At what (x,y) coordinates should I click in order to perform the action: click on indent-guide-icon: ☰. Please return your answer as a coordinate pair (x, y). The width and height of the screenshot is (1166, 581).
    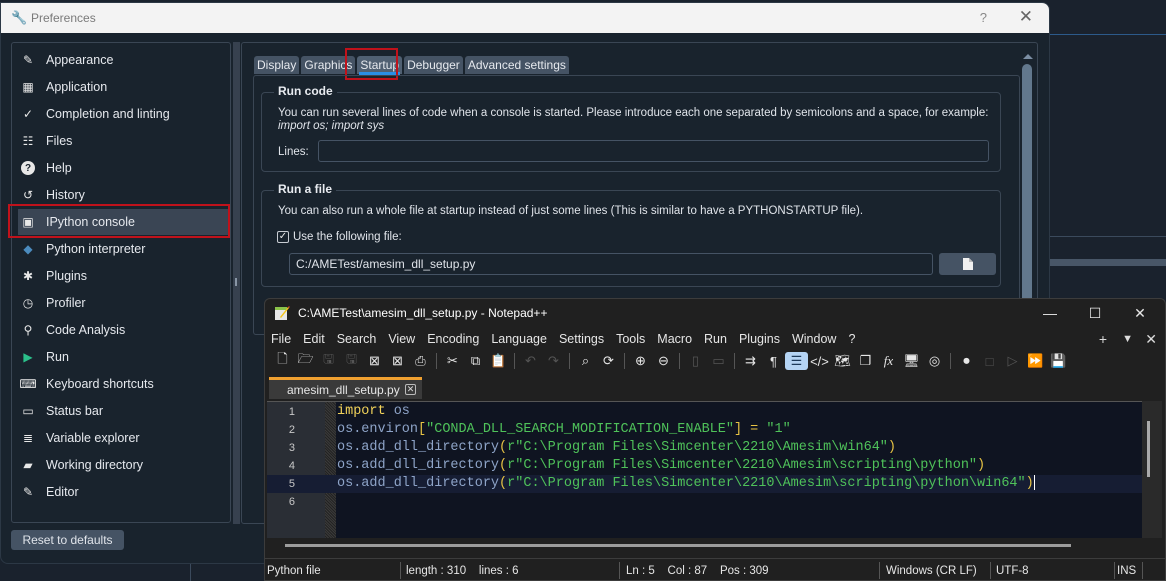
    Looking at the image, I should click on (796, 361).